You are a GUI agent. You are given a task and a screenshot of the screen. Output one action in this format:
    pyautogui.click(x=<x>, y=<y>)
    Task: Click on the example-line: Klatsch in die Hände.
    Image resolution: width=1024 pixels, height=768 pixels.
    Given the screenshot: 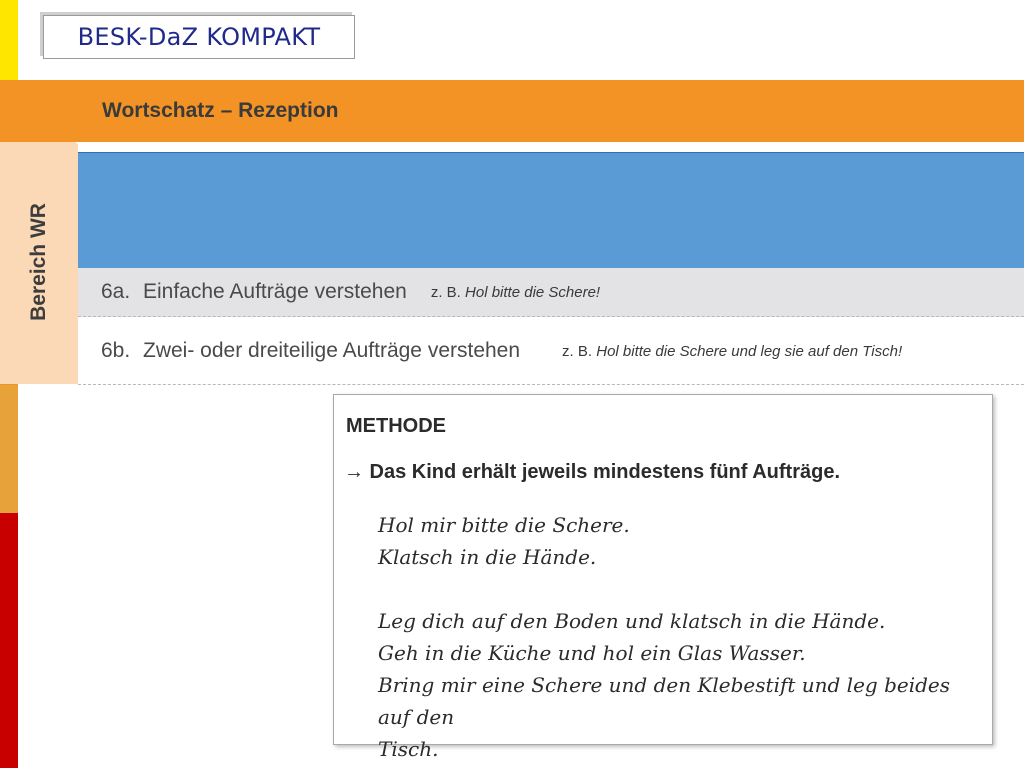 What is the action you would take?
    pyautogui.click(x=487, y=557)
    